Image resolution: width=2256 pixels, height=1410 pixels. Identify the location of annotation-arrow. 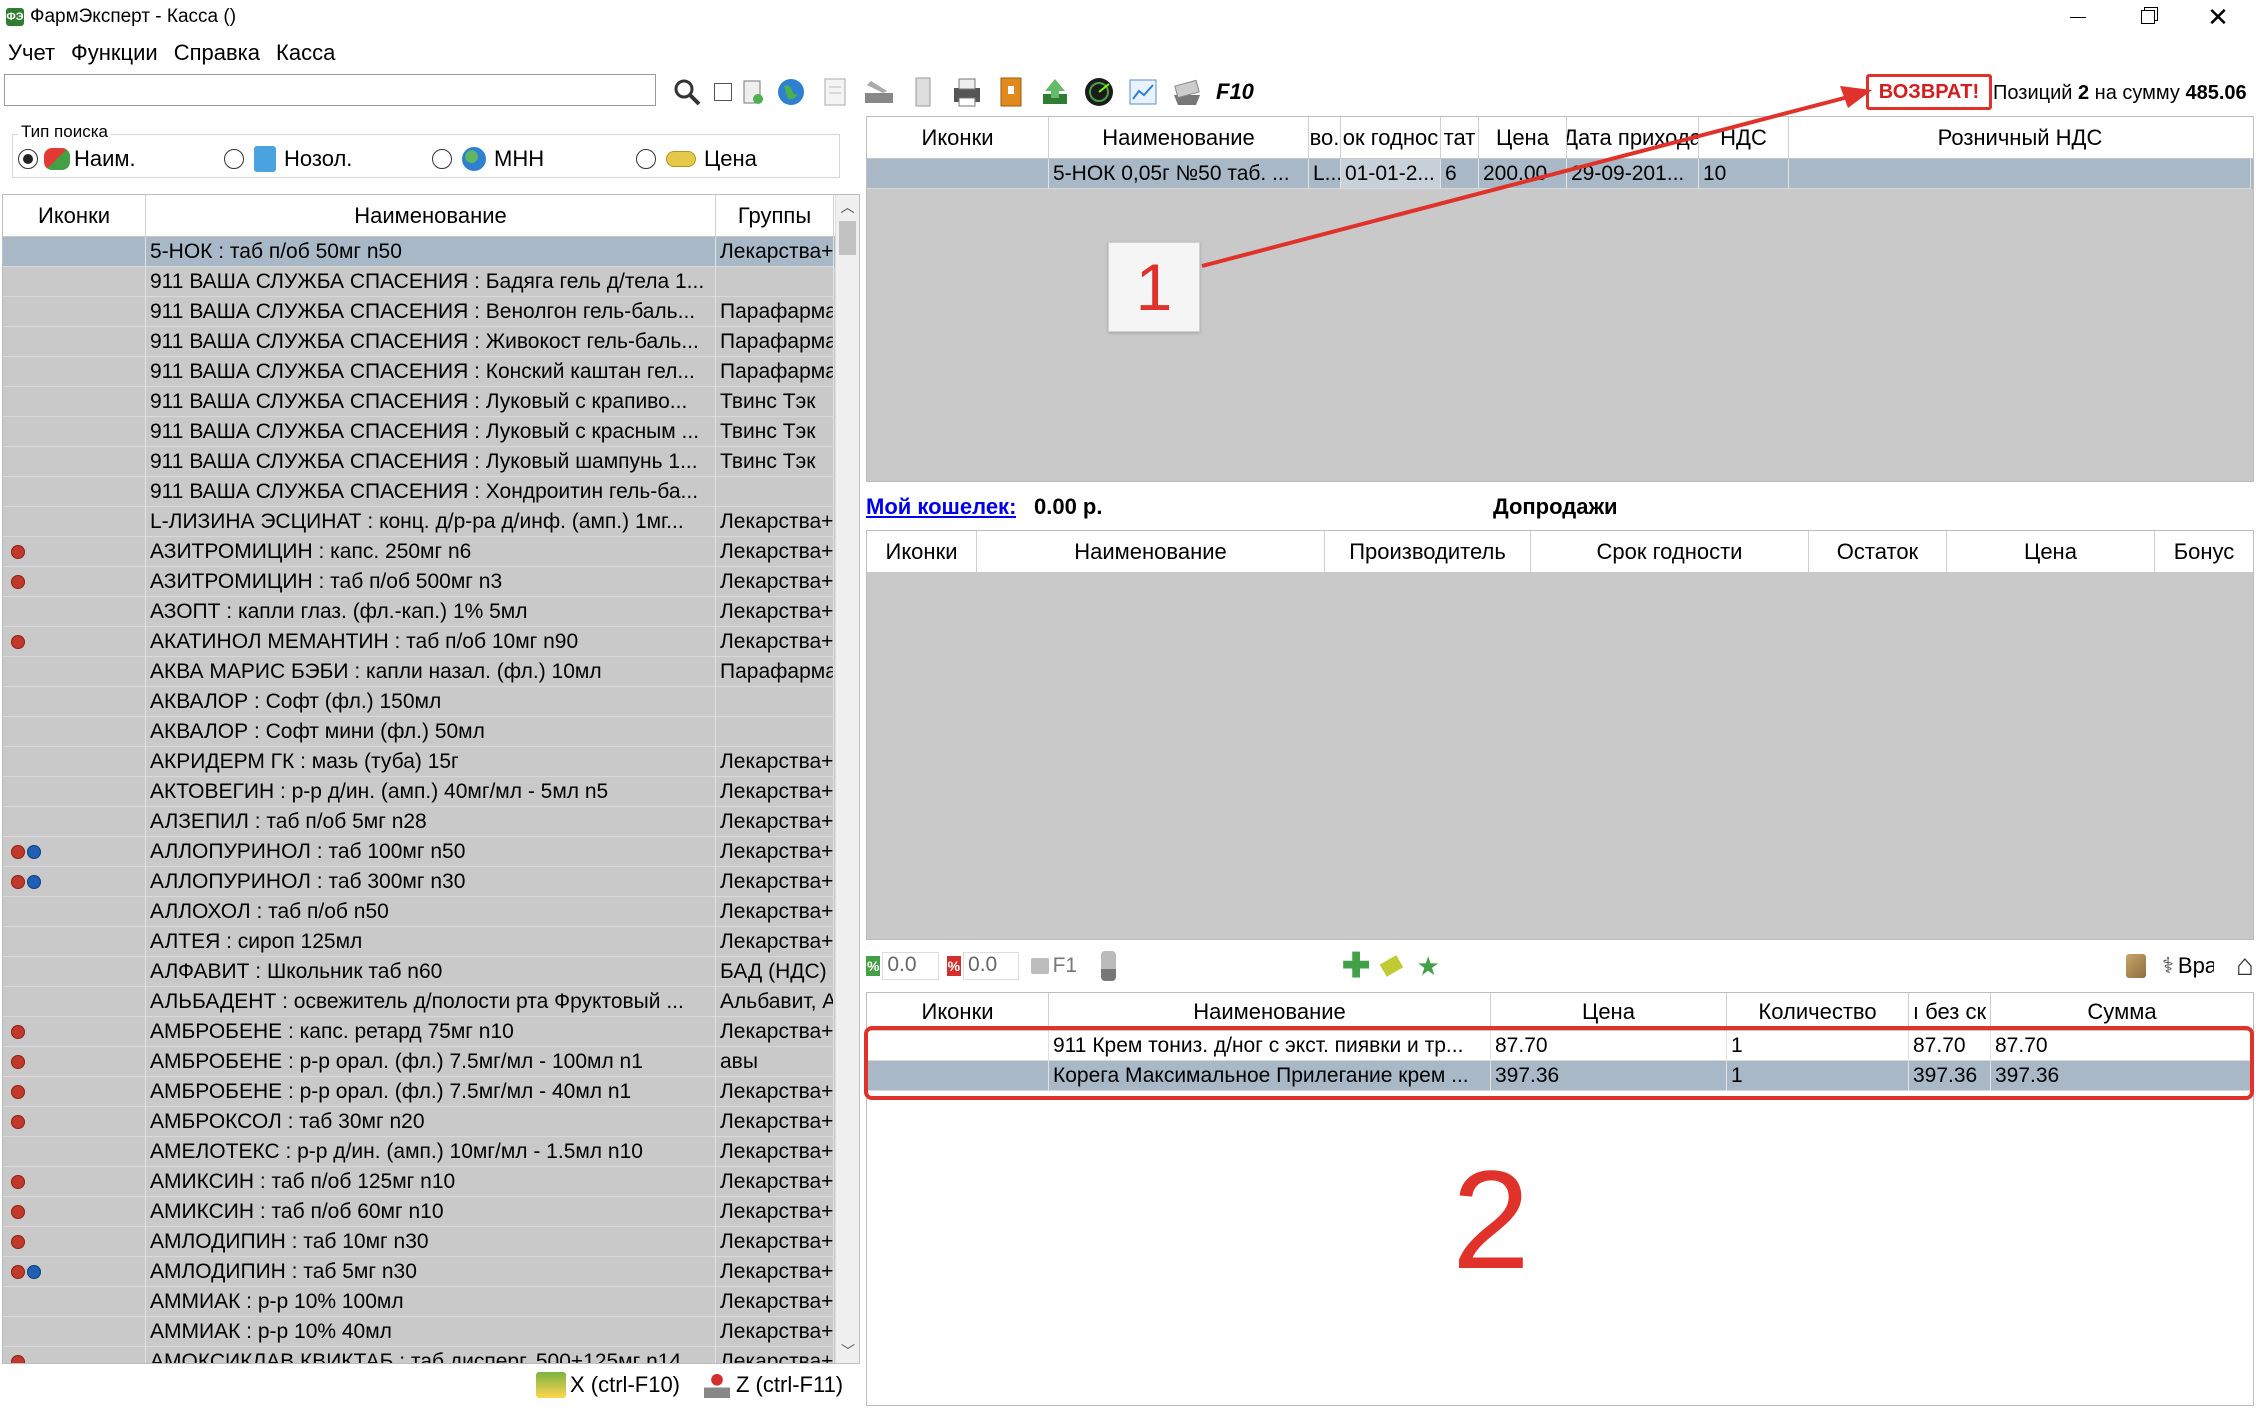
(1536, 177).